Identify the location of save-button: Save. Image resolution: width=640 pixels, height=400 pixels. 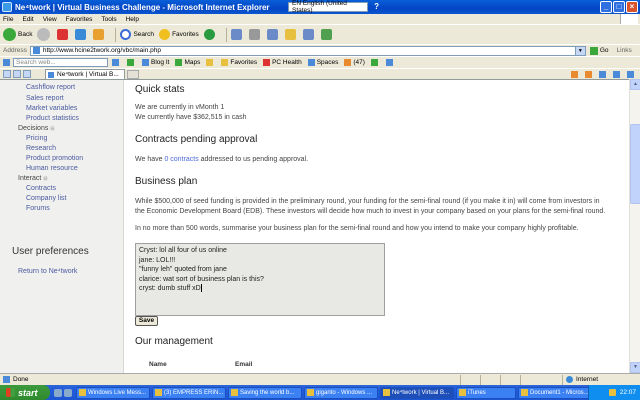
(146, 321).